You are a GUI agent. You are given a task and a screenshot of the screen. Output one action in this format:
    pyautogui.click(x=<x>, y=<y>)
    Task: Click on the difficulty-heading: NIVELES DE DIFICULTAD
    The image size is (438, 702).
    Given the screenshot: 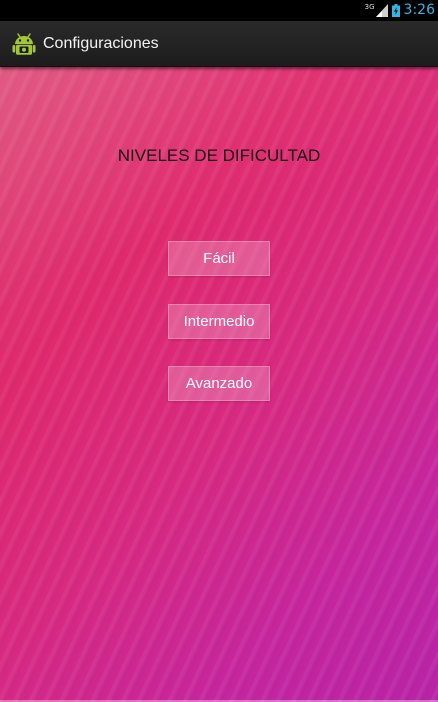 What is the action you would take?
    pyautogui.click(x=219, y=155)
    